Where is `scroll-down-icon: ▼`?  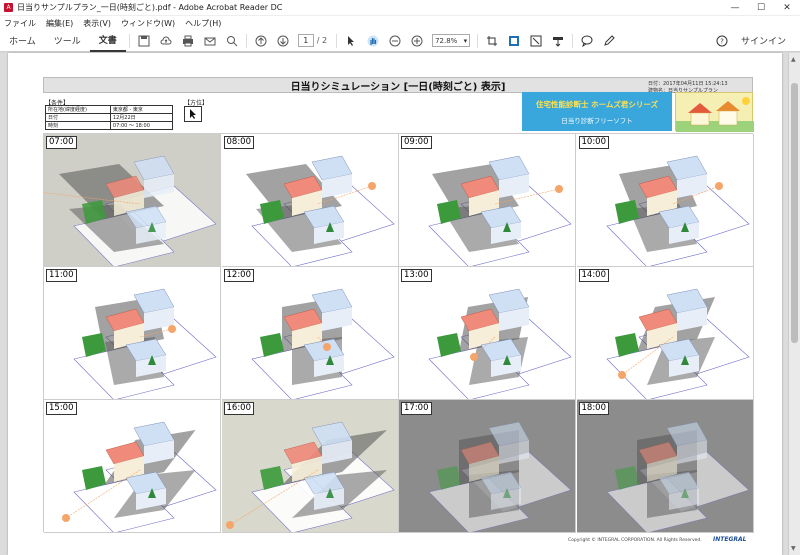
scroll-down-icon: ▼ is located at coordinates (793, 548).